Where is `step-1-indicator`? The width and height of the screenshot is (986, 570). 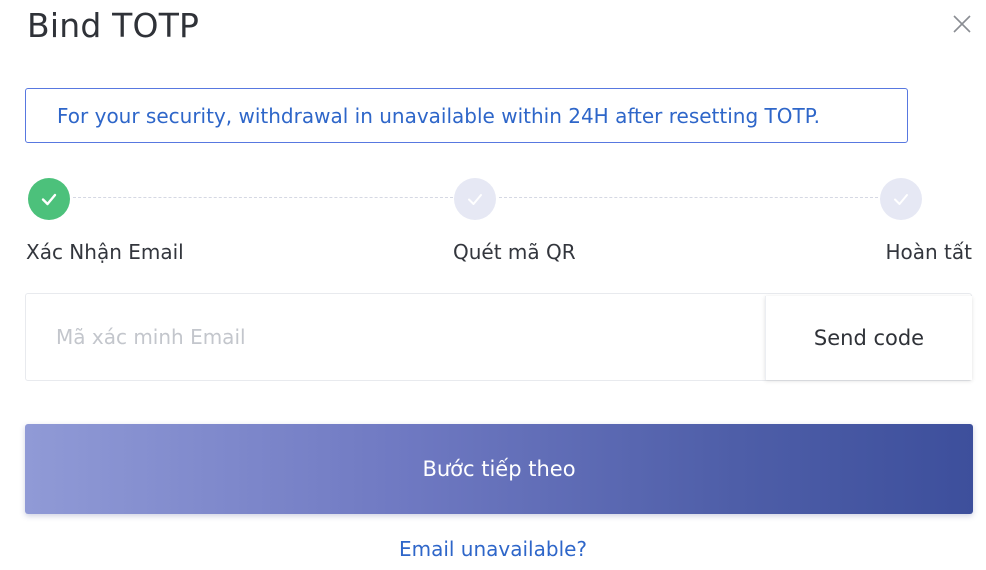
step-1-indicator is located at coordinates (49, 199).